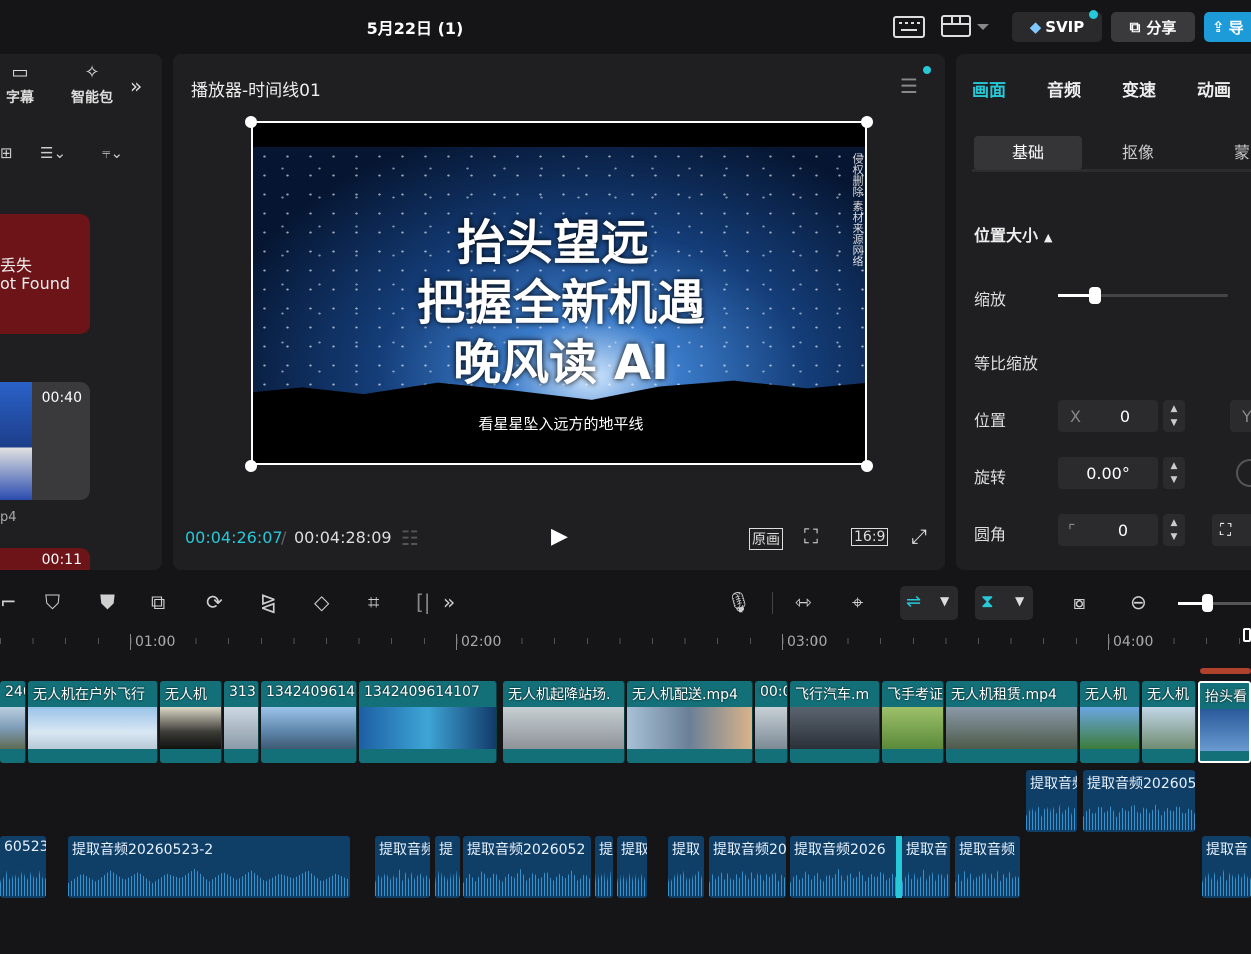 This screenshot has width=1251, height=954. What do you see at coordinates (559, 536) in the screenshot?
I see `play-icon: ▶` at bounding box center [559, 536].